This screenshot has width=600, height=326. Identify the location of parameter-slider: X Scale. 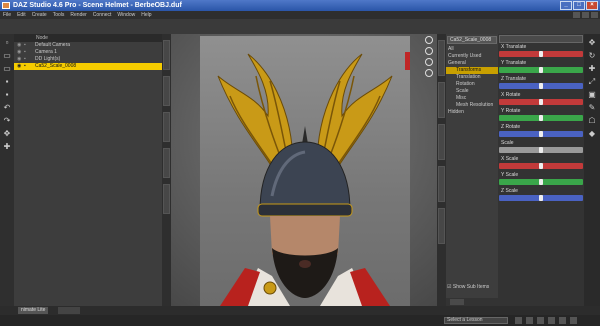
(541, 164).